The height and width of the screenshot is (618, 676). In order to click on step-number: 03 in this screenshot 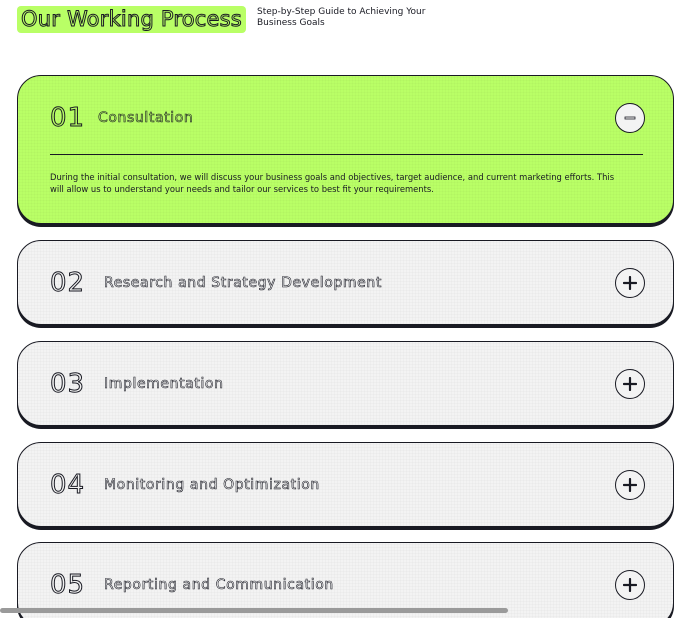, I will do `click(67, 384)`.